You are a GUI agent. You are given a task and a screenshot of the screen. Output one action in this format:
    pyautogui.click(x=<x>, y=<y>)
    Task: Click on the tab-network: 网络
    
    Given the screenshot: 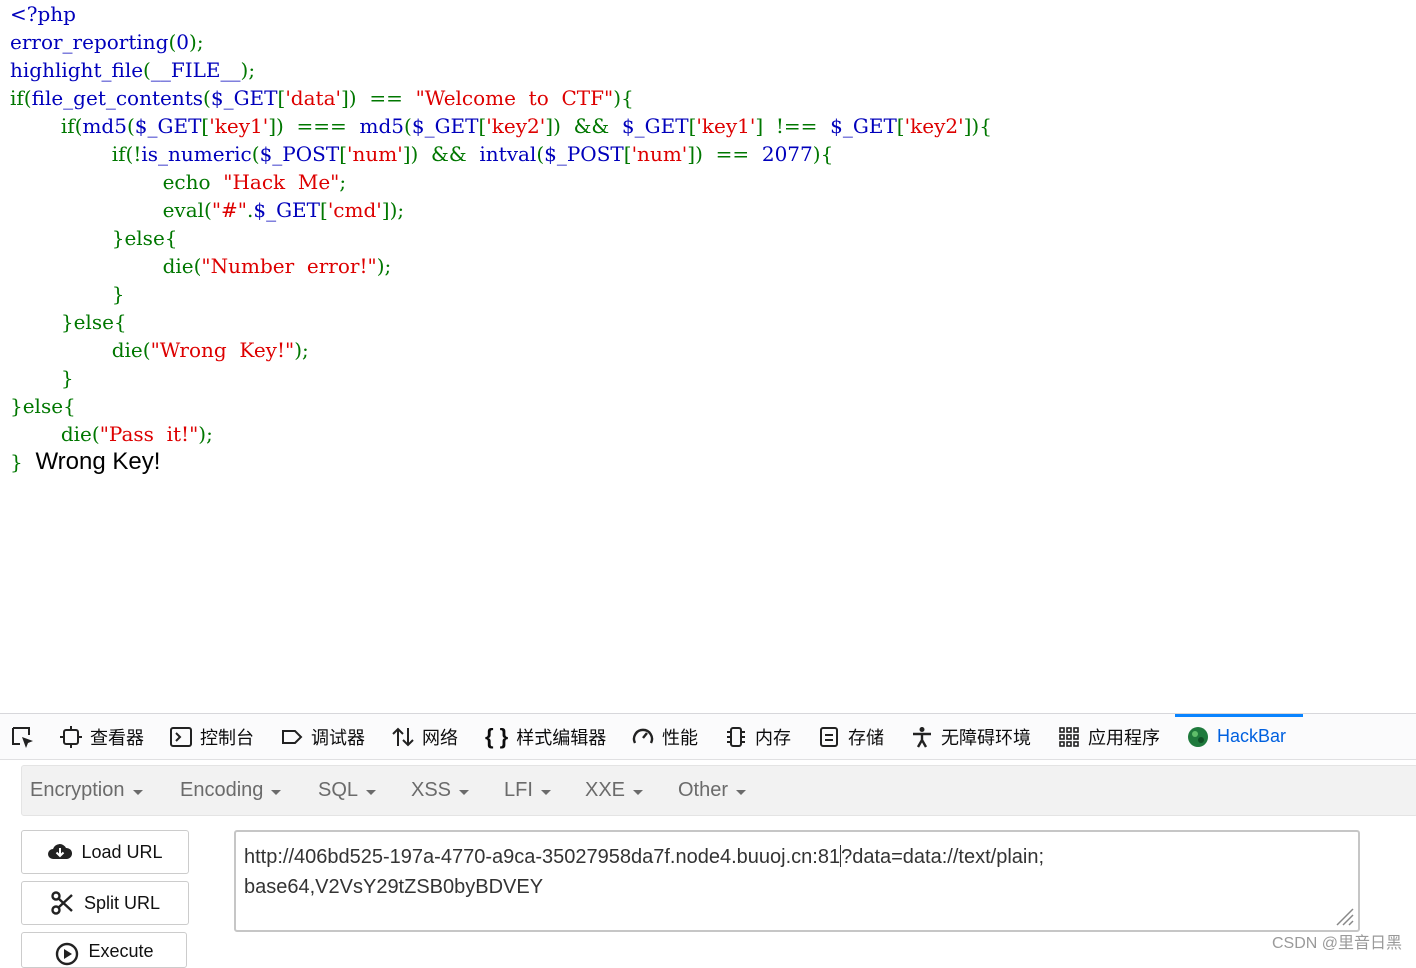 What is the action you would take?
    pyautogui.click(x=425, y=736)
    